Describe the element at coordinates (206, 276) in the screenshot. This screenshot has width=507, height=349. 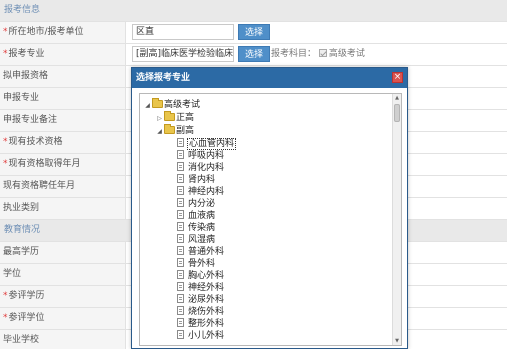
I see `tree-leaf-label: 胸心外科` at that location.